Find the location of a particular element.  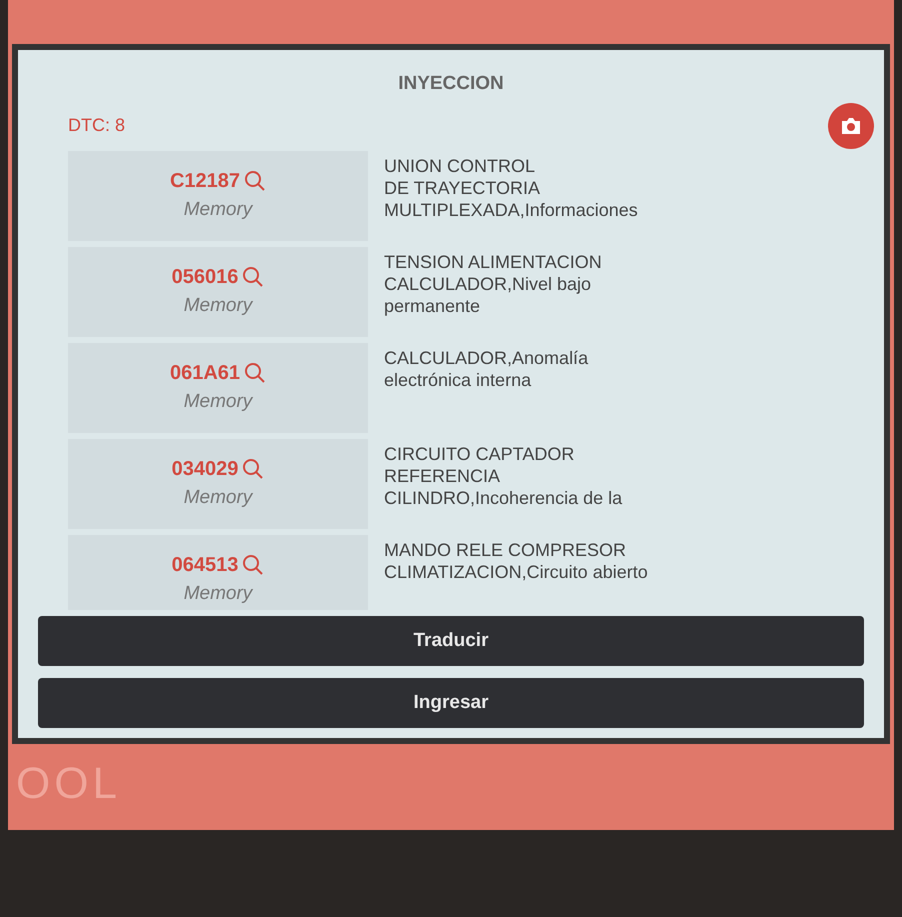

action-button: Ingresar is located at coordinates (451, 703).